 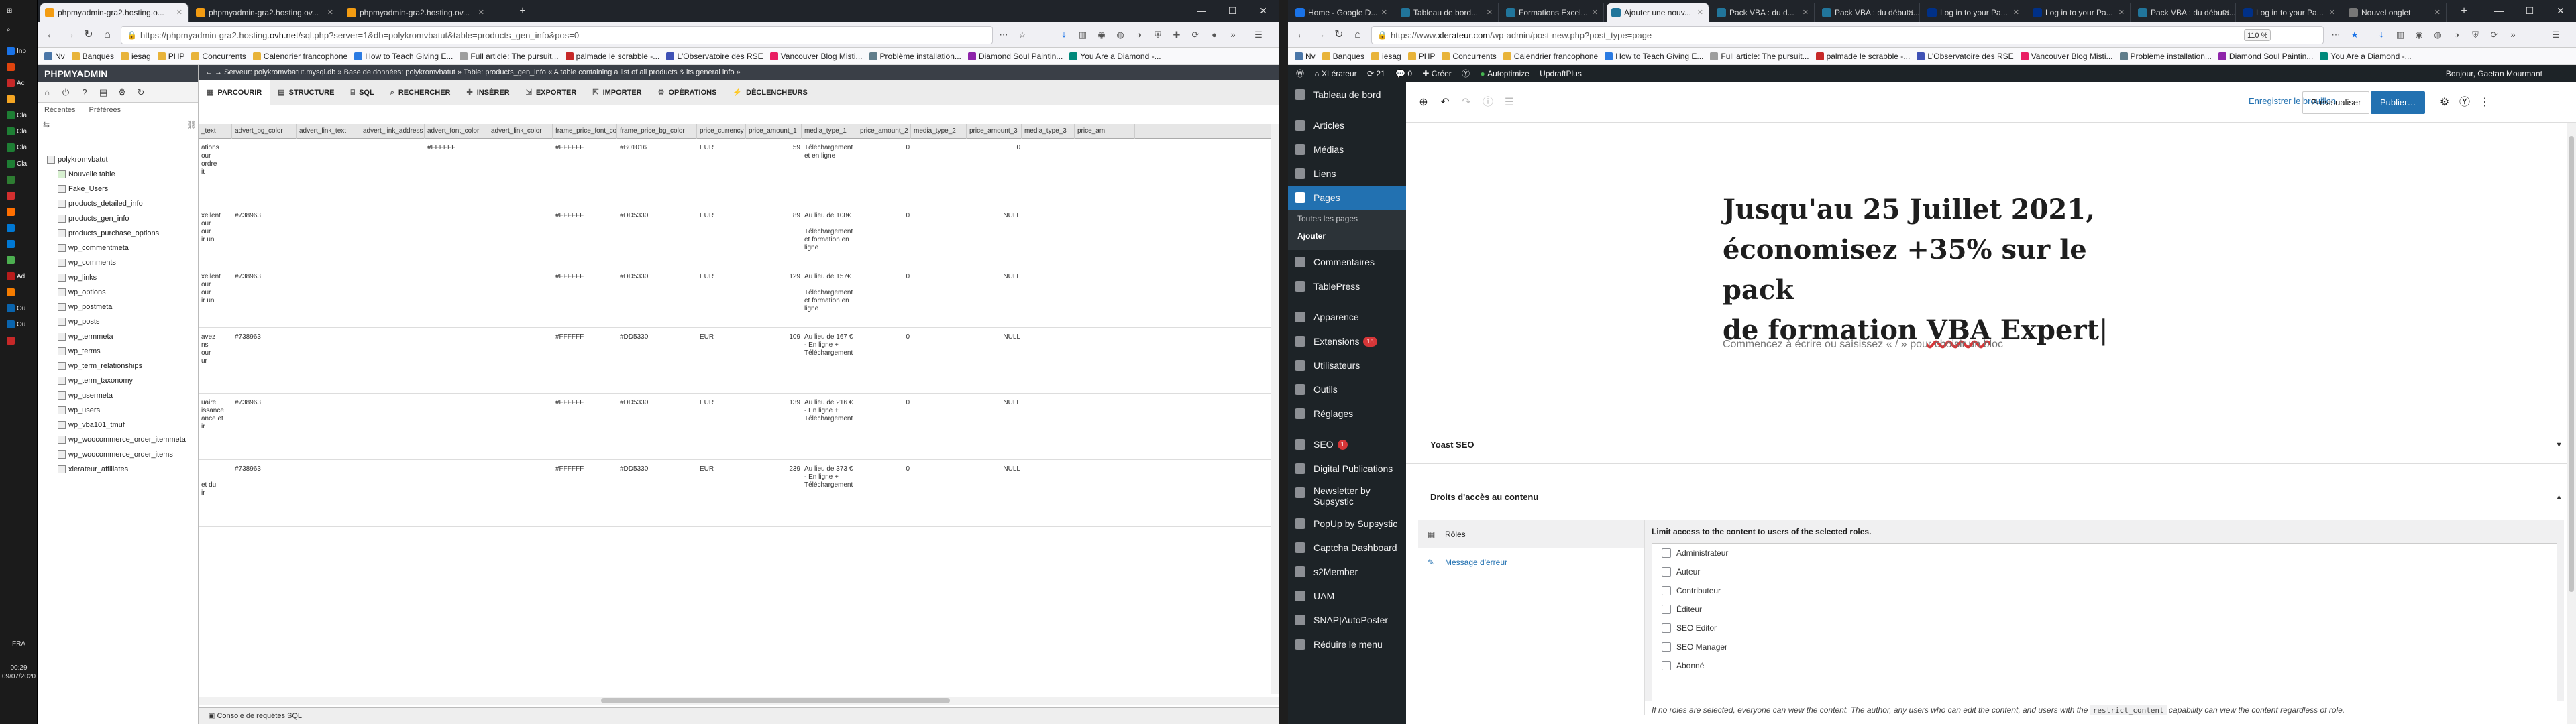 I want to click on table-cell: #DD5330, so click(x=658, y=337).